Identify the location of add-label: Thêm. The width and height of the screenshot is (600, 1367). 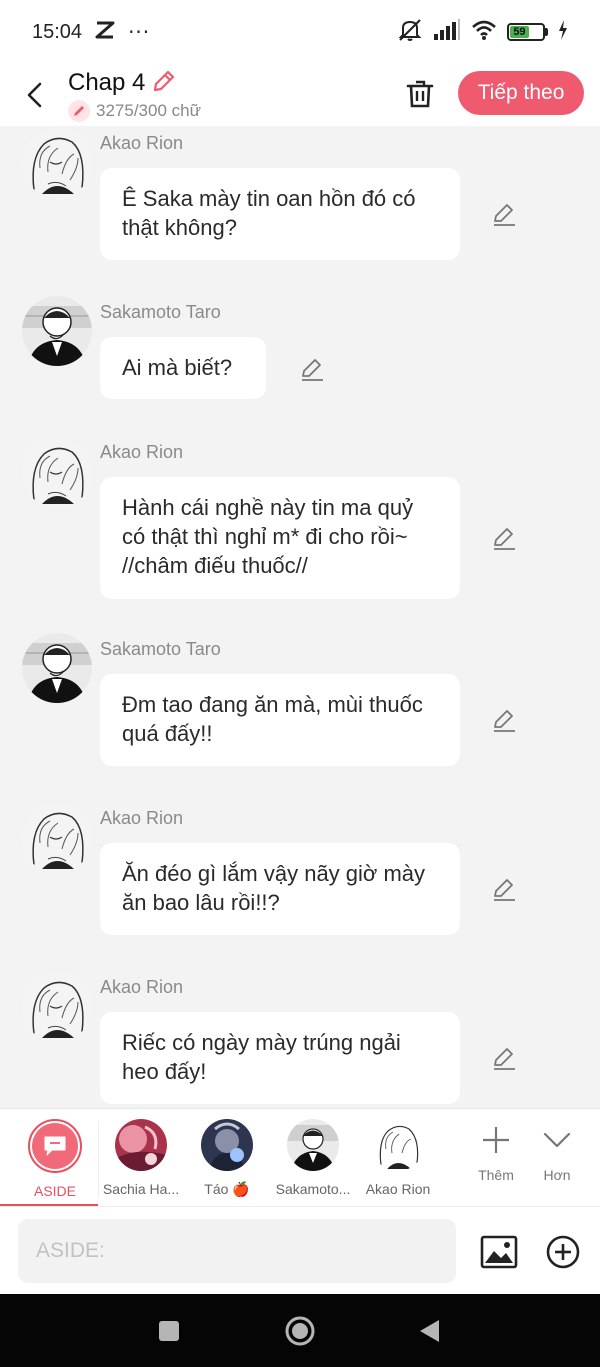
(496, 1175).